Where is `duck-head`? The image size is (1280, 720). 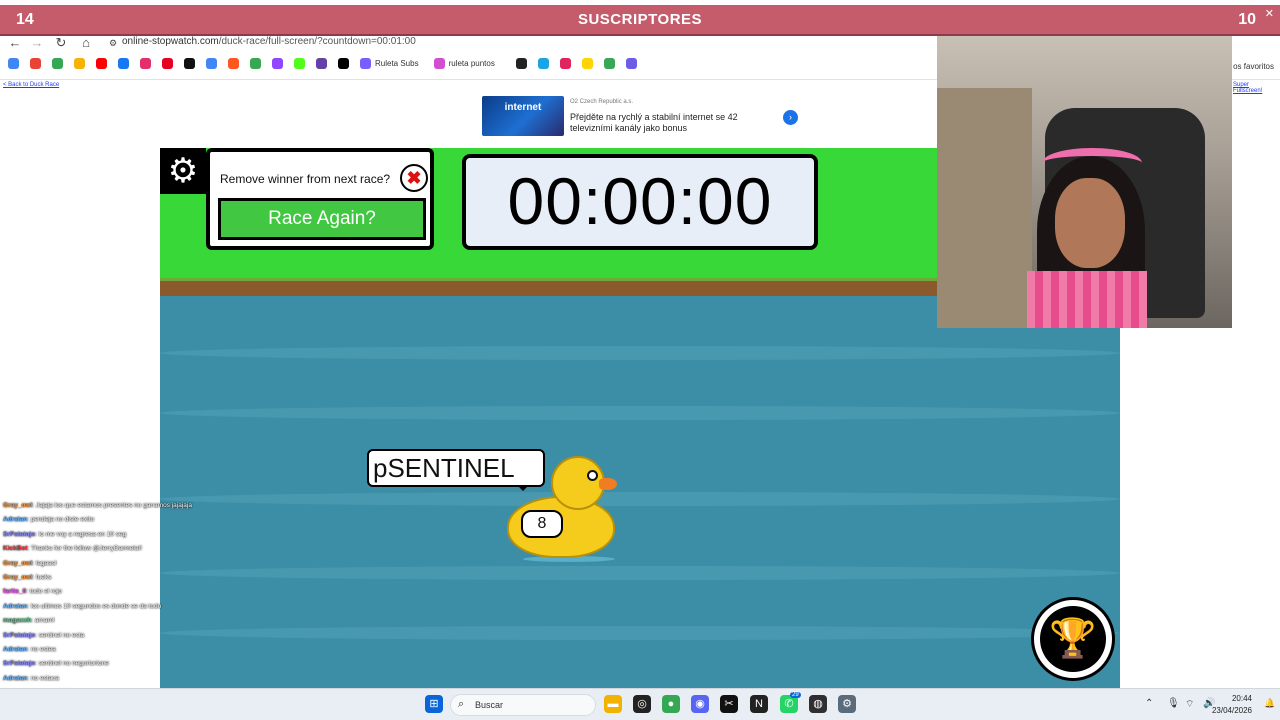 duck-head is located at coordinates (578, 483).